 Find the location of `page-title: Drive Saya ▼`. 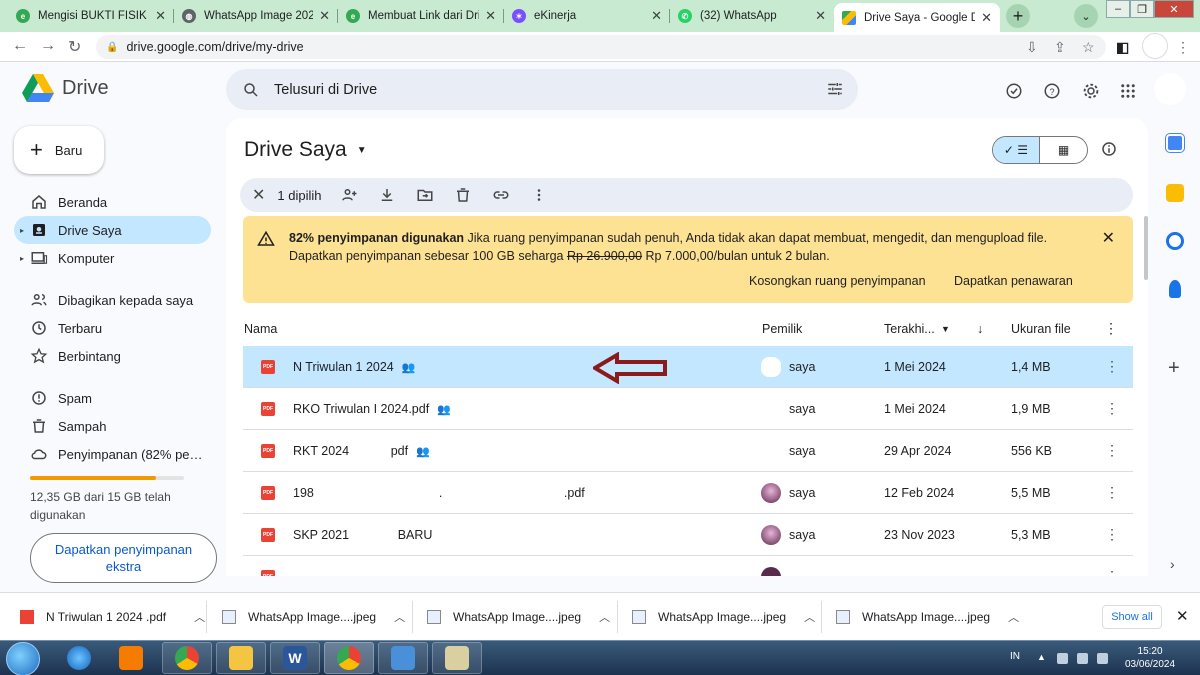

page-title: Drive Saya ▼ is located at coordinates (305, 150).